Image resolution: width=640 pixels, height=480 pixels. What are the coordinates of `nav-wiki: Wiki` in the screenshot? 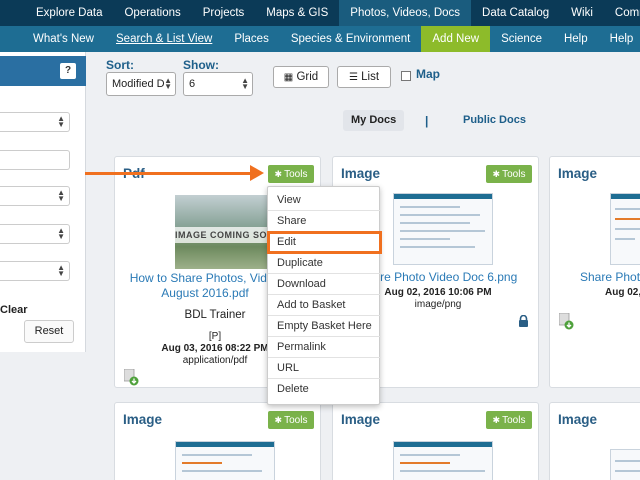 It's located at (582, 13).